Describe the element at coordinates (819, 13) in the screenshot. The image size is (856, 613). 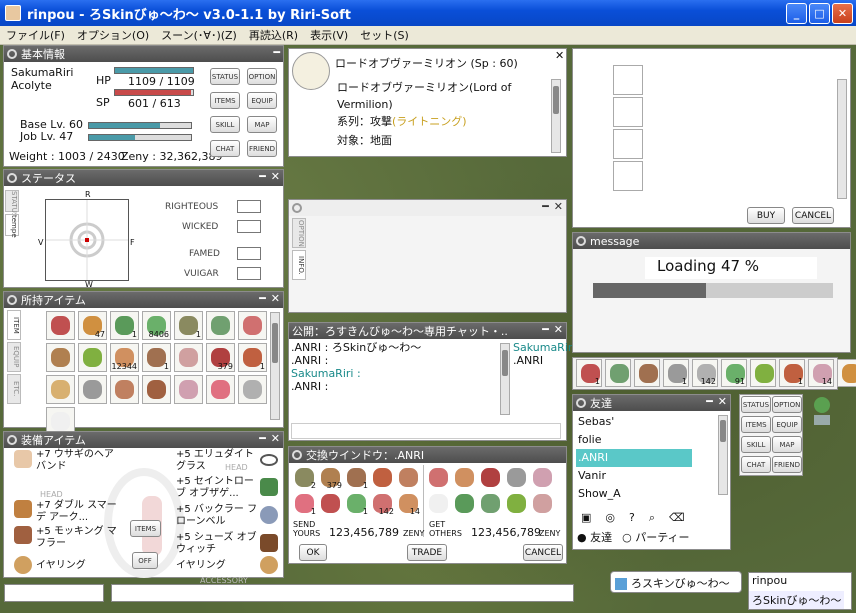
I see `maximize-button: □` at that location.